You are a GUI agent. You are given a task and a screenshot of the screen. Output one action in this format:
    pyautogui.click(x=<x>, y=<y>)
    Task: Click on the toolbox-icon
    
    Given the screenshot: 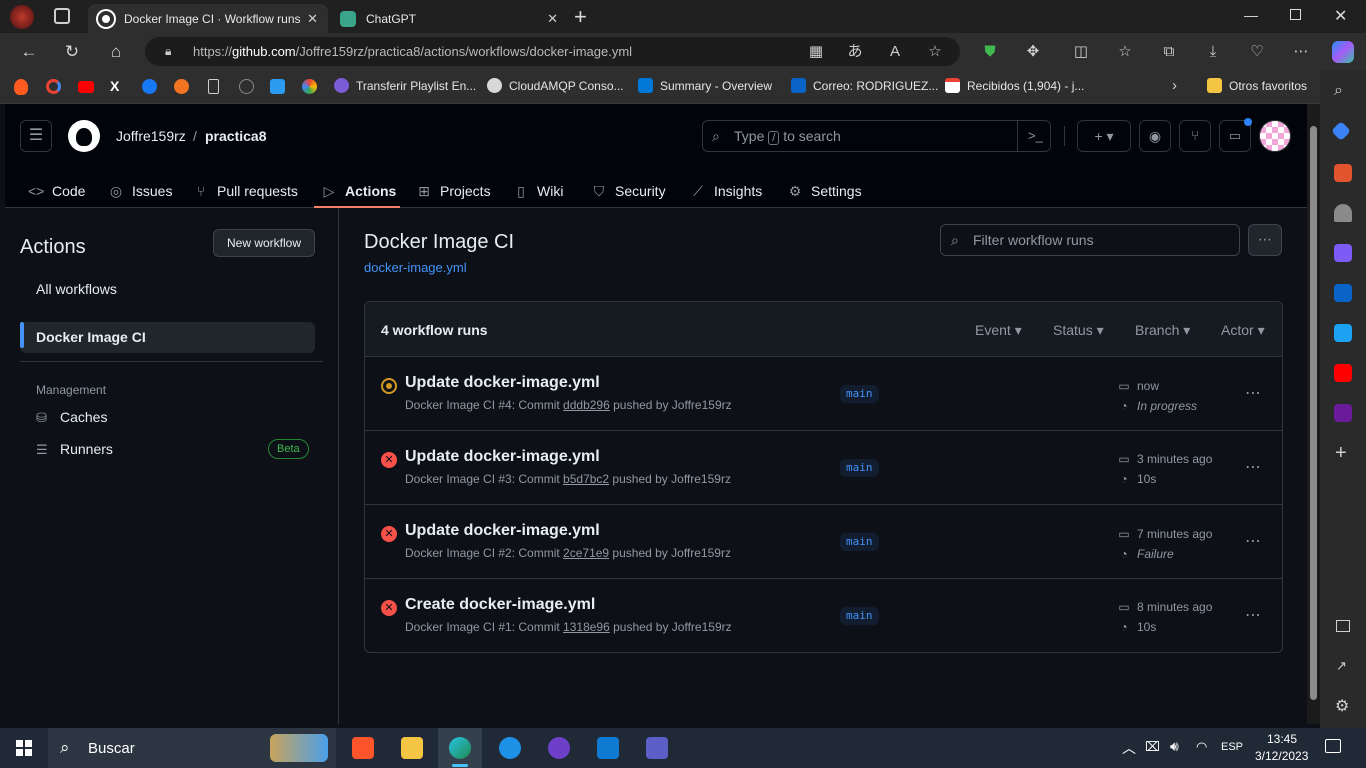 What is the action you would take?
    pyautogui.click(x=1343, y=173)
    